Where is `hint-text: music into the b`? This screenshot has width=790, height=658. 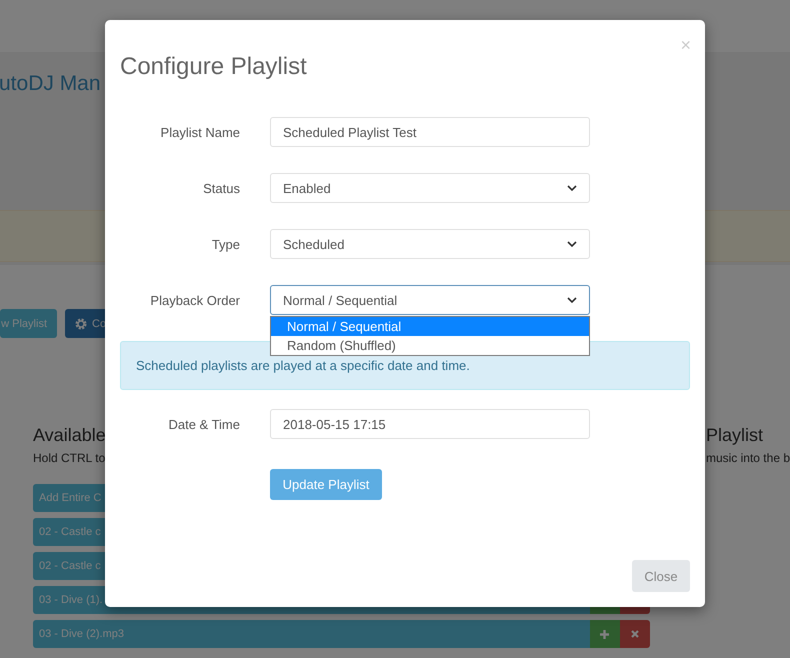
hint-text: music into the b is located at coordinates (748, 459).